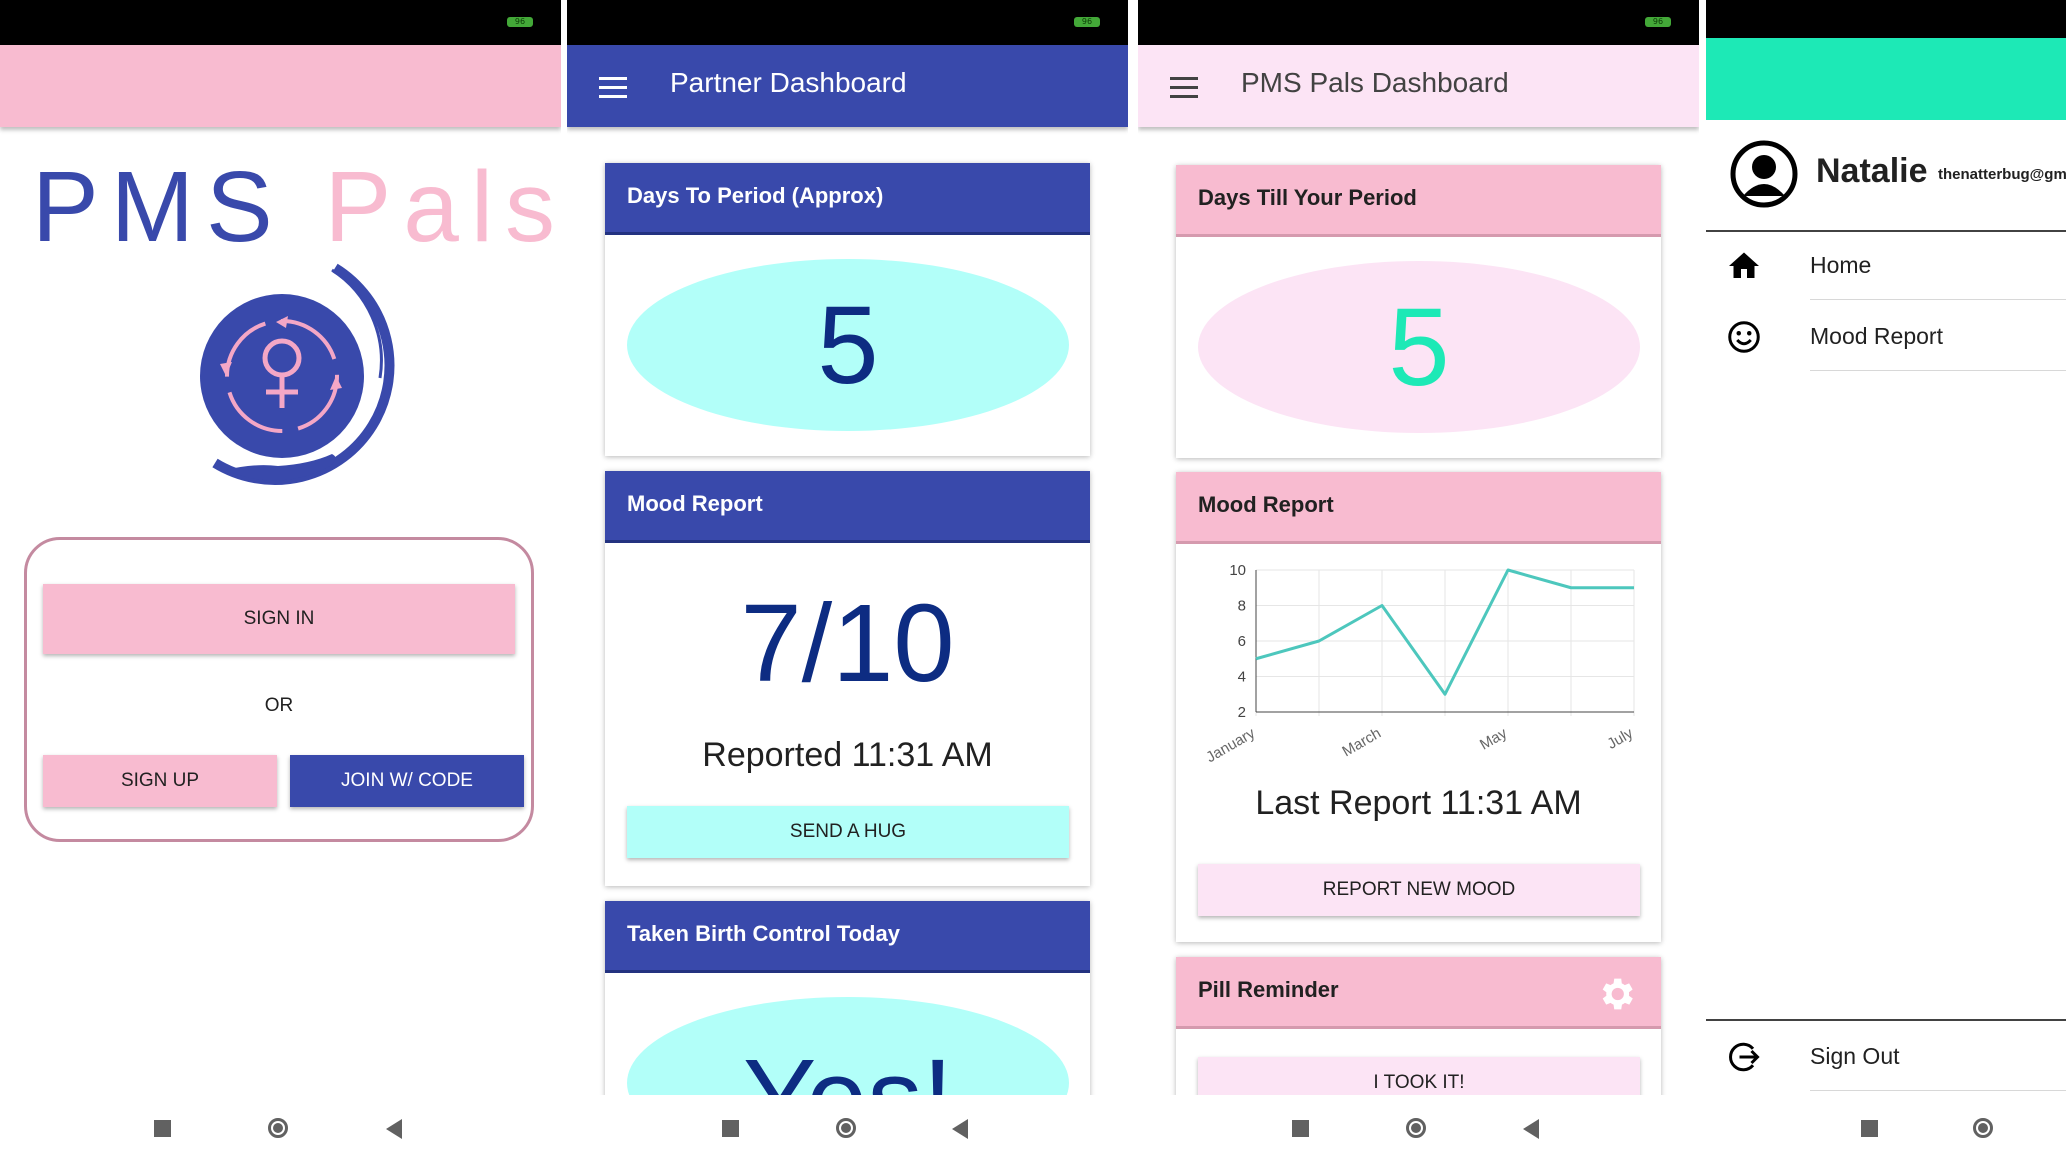 Image resolution: width=2066 pixels, height=1165 pixels. Describe the element at coordinates (1242, 606) in the screenshot. I see `y-tick-label: 8` at that location.